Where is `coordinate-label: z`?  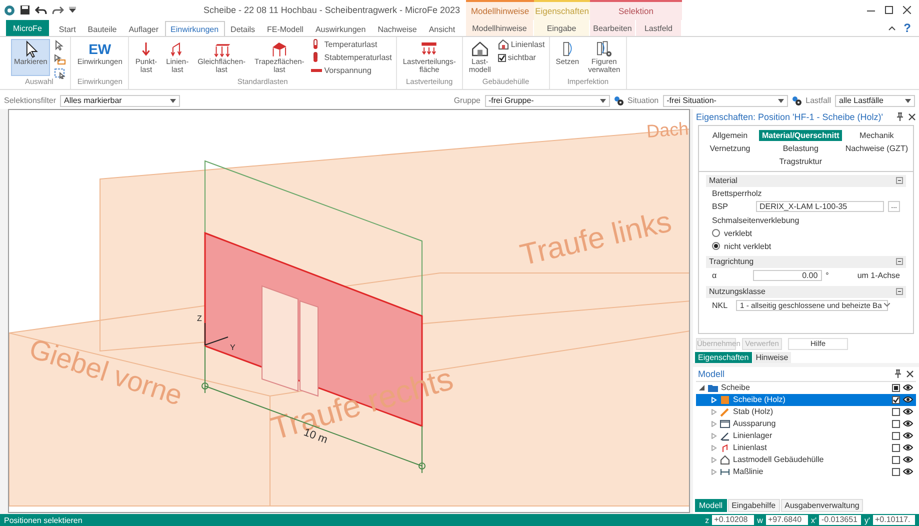
coordinate-label: z is located at coordinates (707, 520).